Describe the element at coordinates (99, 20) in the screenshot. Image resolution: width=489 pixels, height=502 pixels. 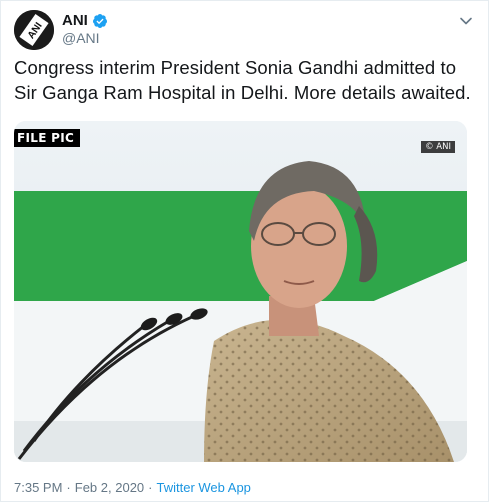
I see `verified-badge-icon` at that location.